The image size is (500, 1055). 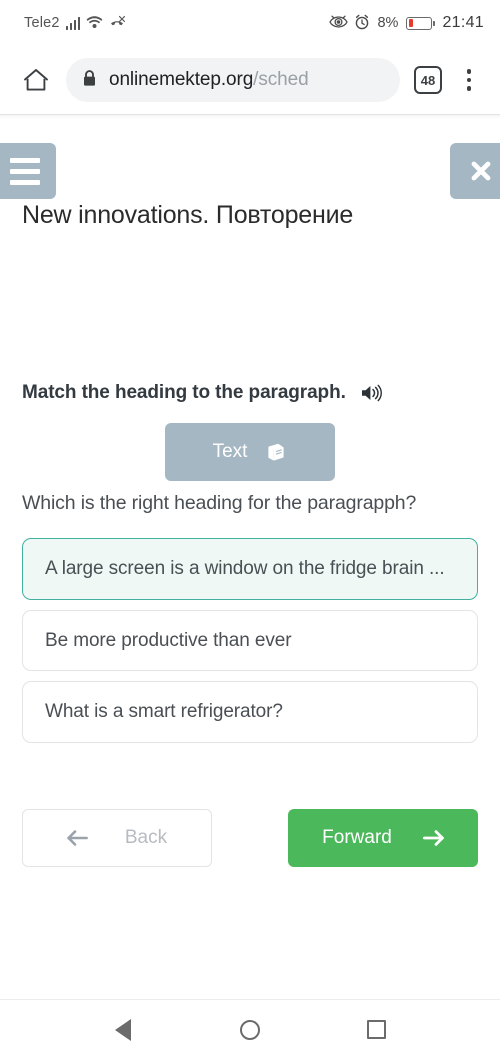 What do you see at coordinates (94, 23) in the screenshot?
I see `wifi-icon` at bounding box center [94, 23].